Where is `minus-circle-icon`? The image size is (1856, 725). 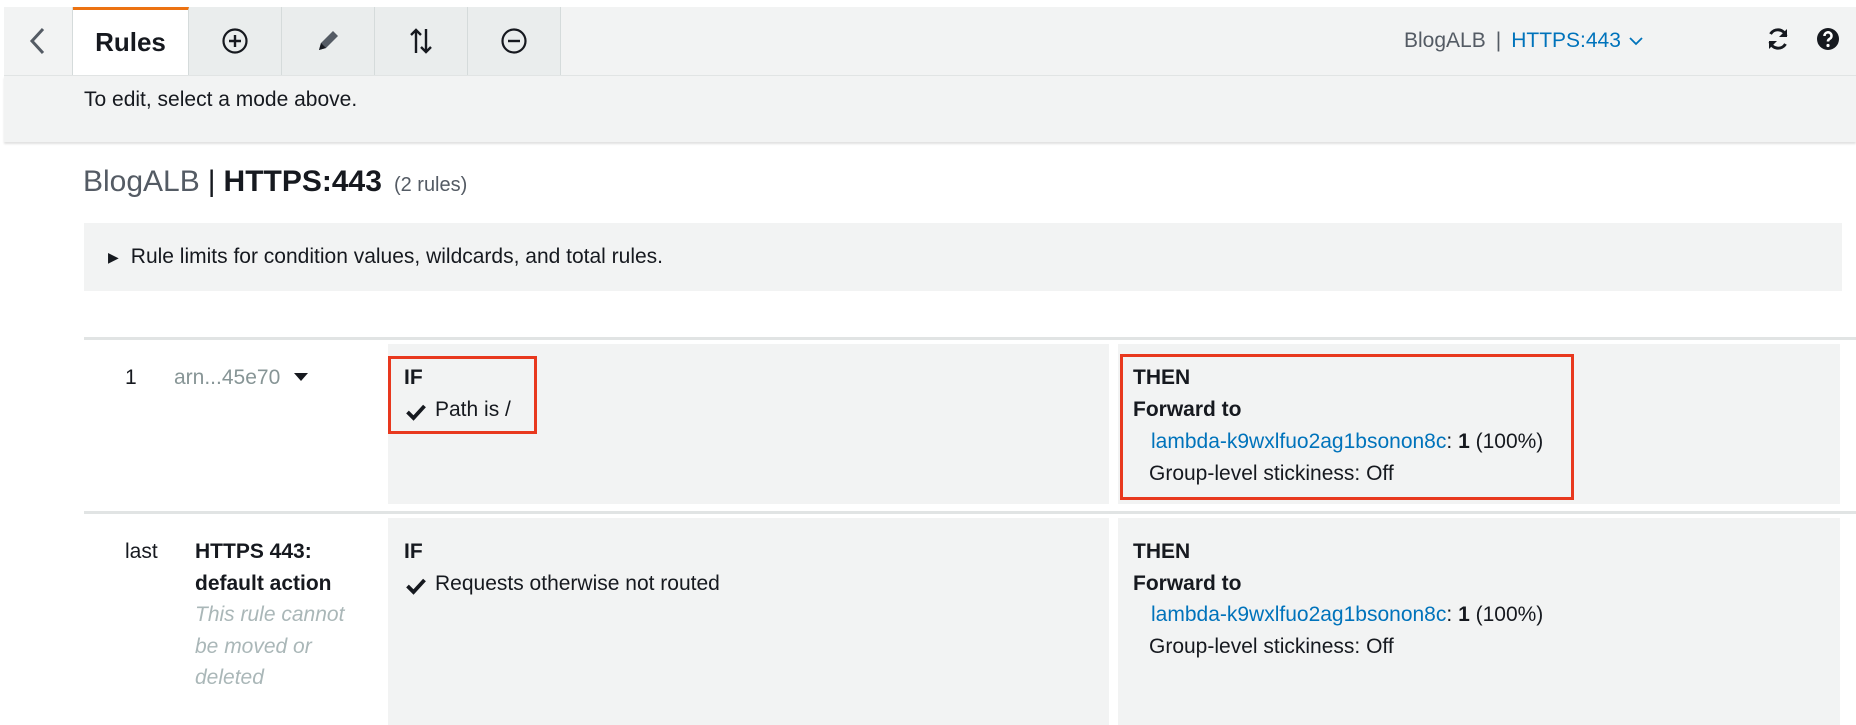
minus-circle-icon is located at coordinates (514, 41).